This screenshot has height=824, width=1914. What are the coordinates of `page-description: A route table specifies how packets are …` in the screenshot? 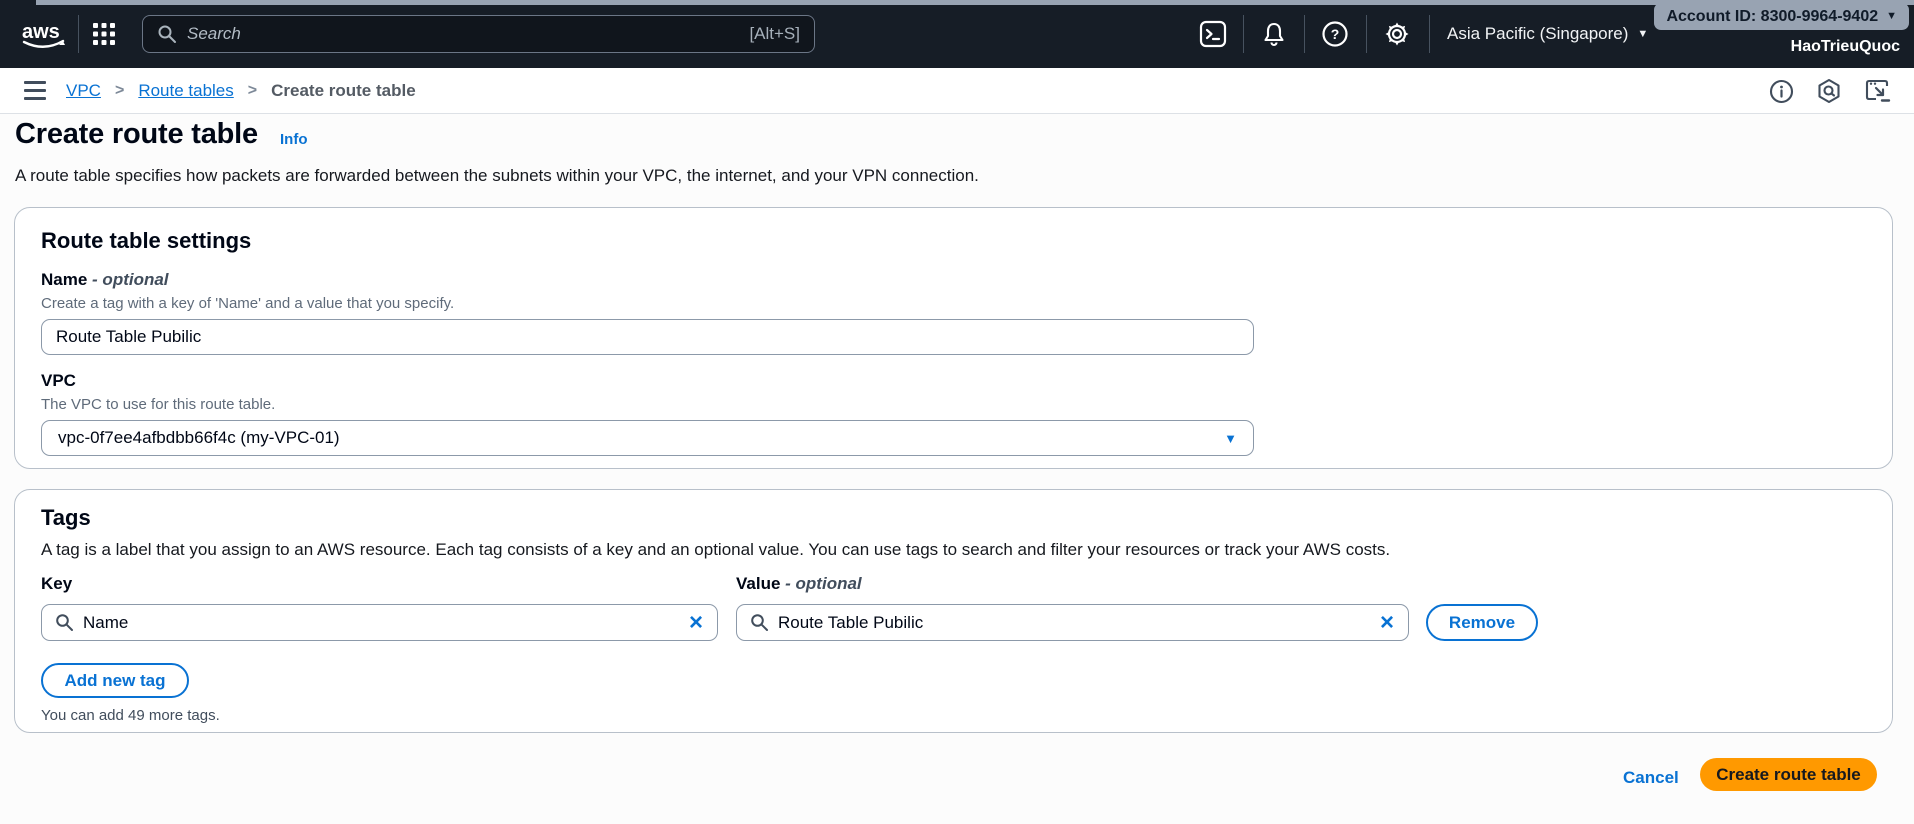 It's located at (497, 175).